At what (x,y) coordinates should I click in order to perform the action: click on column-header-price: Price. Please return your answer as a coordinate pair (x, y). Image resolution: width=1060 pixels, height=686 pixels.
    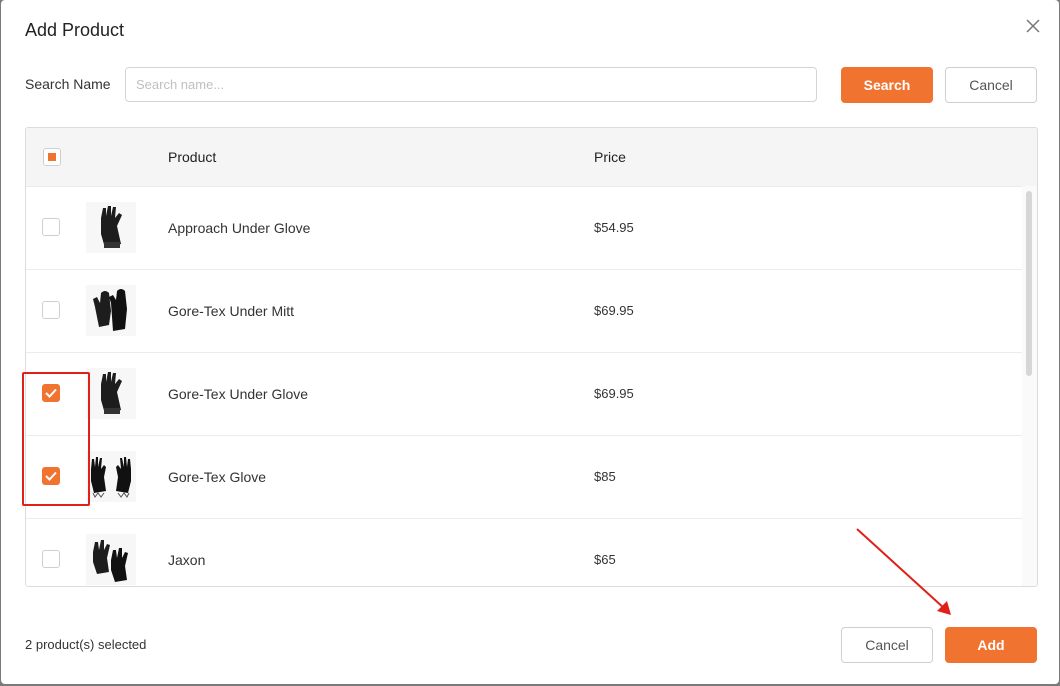
    Looking at the image, I should click on (610, 157).